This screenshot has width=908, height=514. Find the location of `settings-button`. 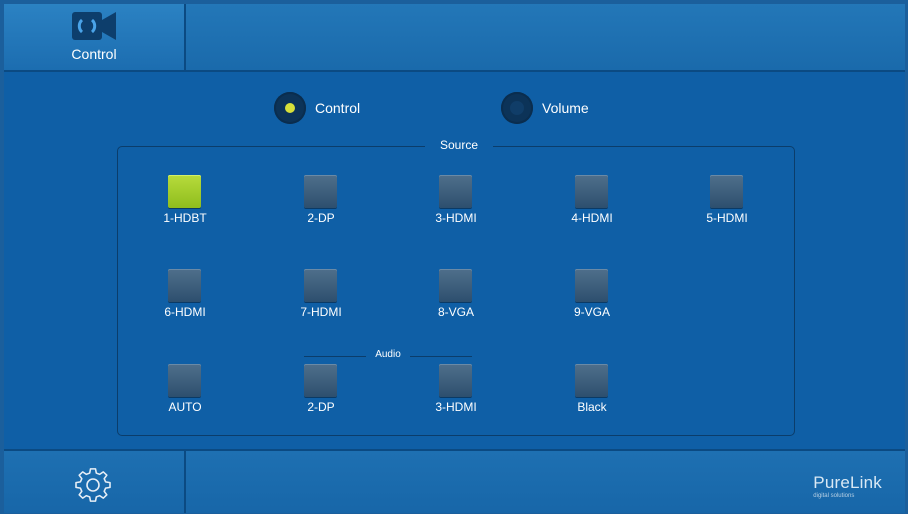

settings-button is located at coordinates (95, 482).